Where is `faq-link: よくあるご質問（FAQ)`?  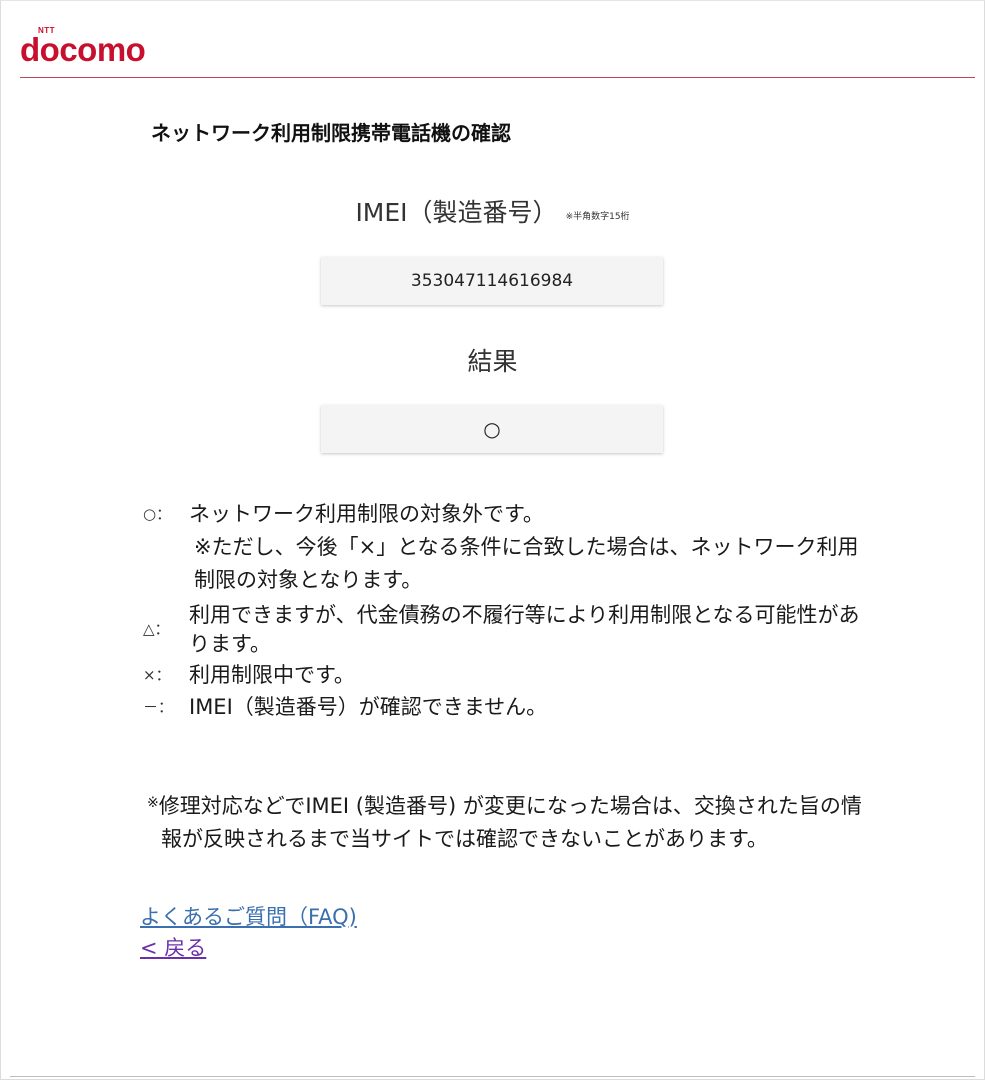
faq-link: よくあるご質問（FAQ) is located at coordinates (248, 917).